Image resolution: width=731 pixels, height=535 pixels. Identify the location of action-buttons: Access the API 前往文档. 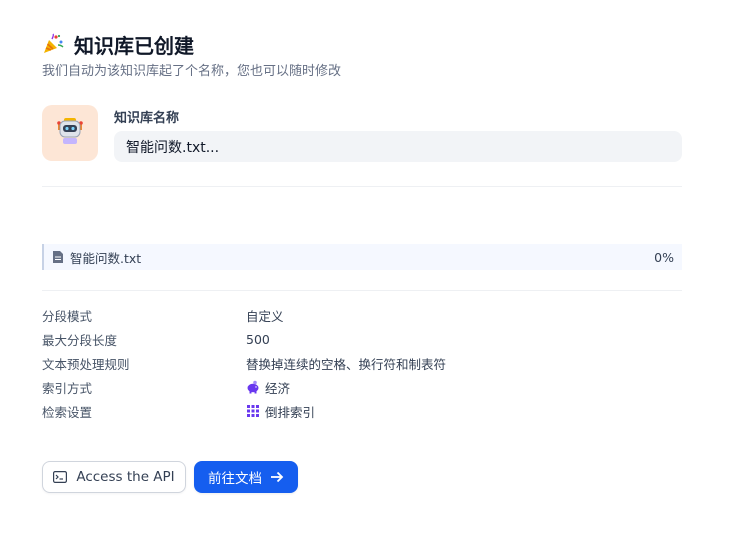
(170, 477).